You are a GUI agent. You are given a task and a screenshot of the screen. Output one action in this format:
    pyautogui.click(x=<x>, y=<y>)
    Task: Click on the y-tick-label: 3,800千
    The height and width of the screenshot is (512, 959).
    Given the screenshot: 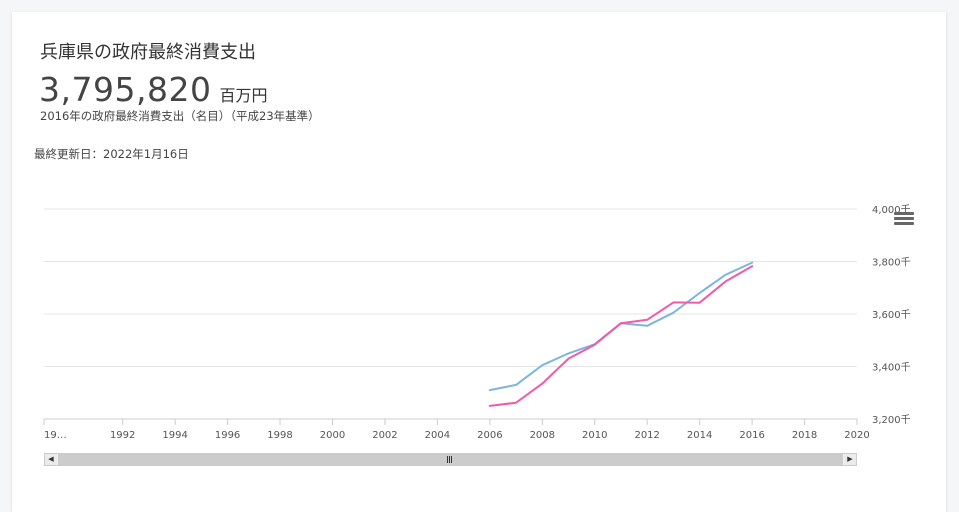 What is the action you would take?
    pyautogui.click(x=891, y=263)
    